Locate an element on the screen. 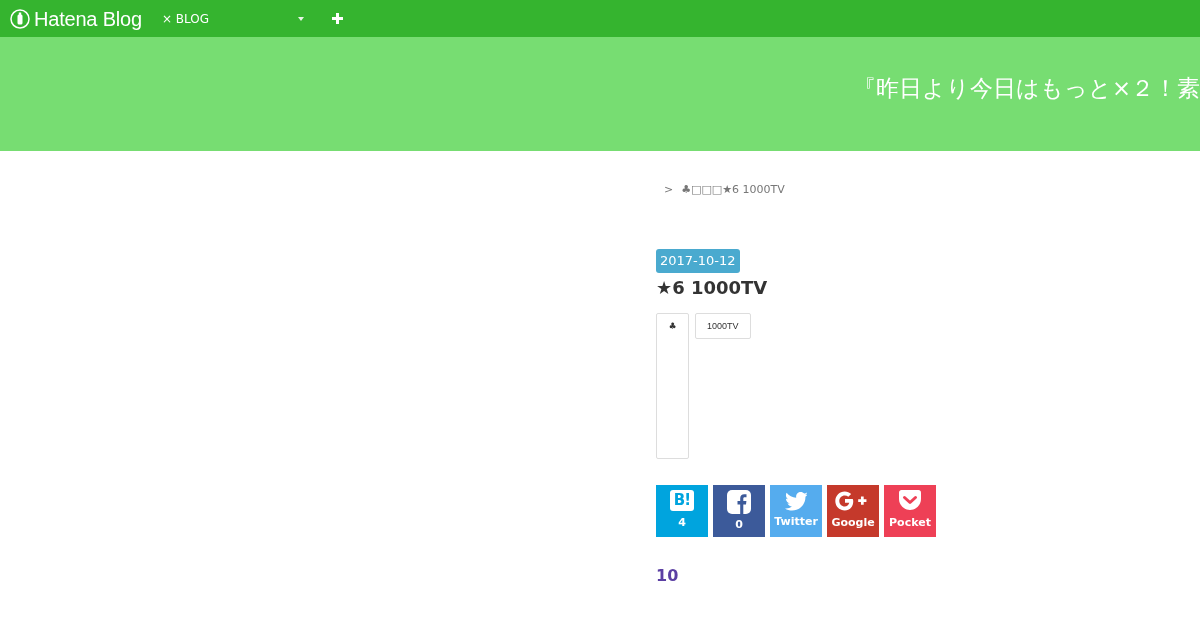  bookmark-logo-icon: B! is located at coordinates (682, 500).